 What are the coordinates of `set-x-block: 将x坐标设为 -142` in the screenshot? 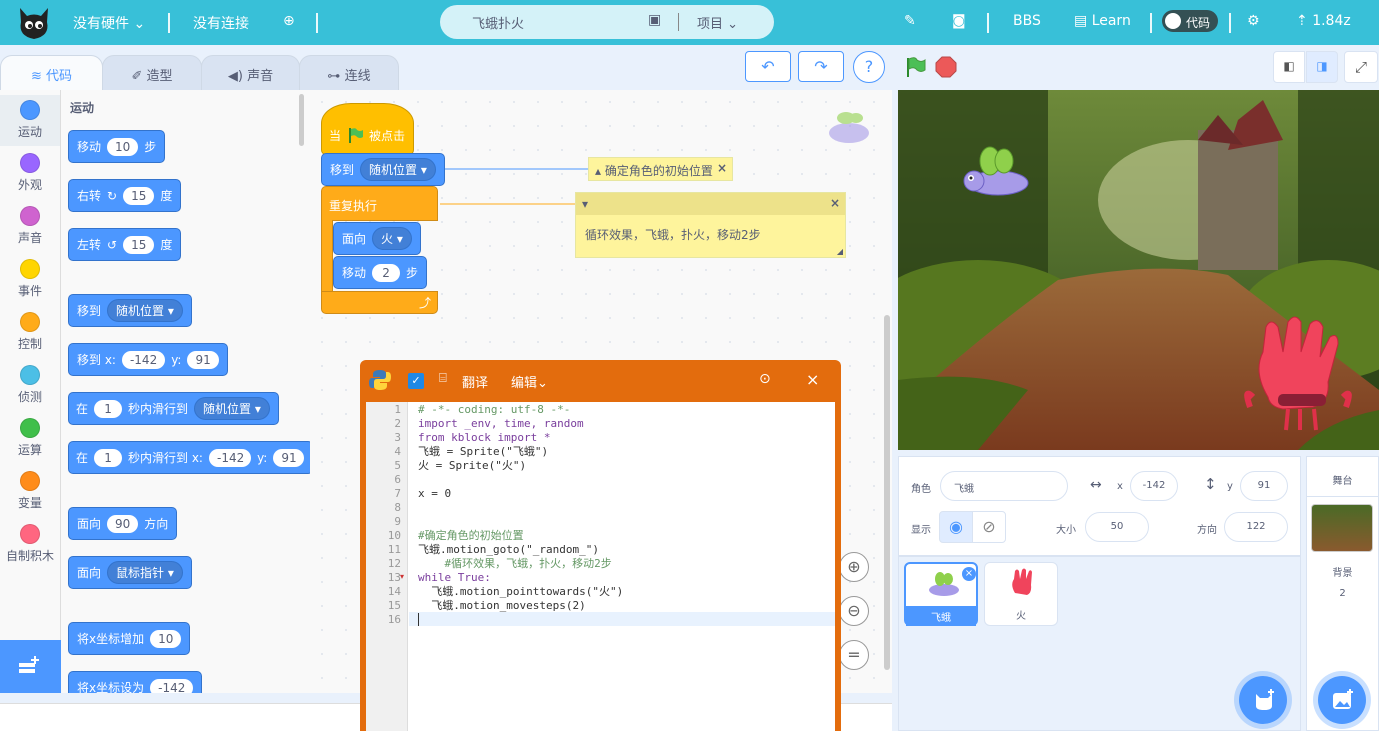 It's located at (135, 682).